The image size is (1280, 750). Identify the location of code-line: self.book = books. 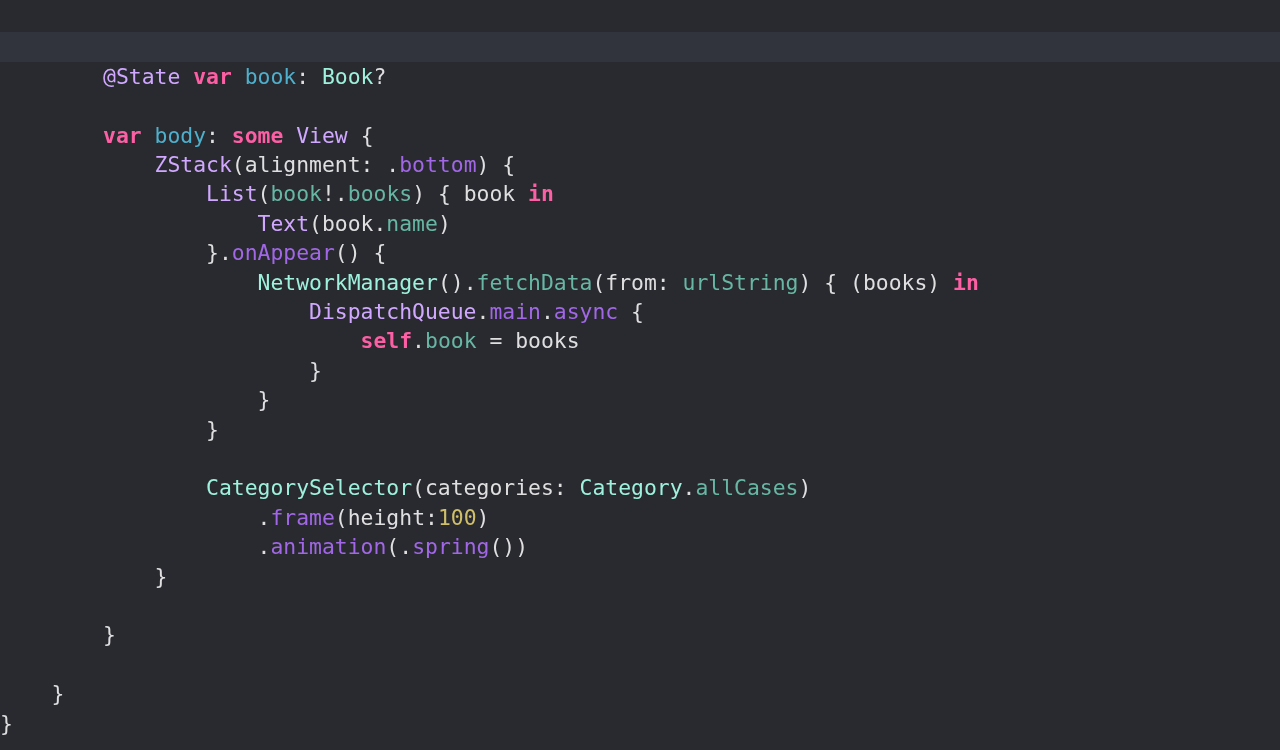
(469, 341).